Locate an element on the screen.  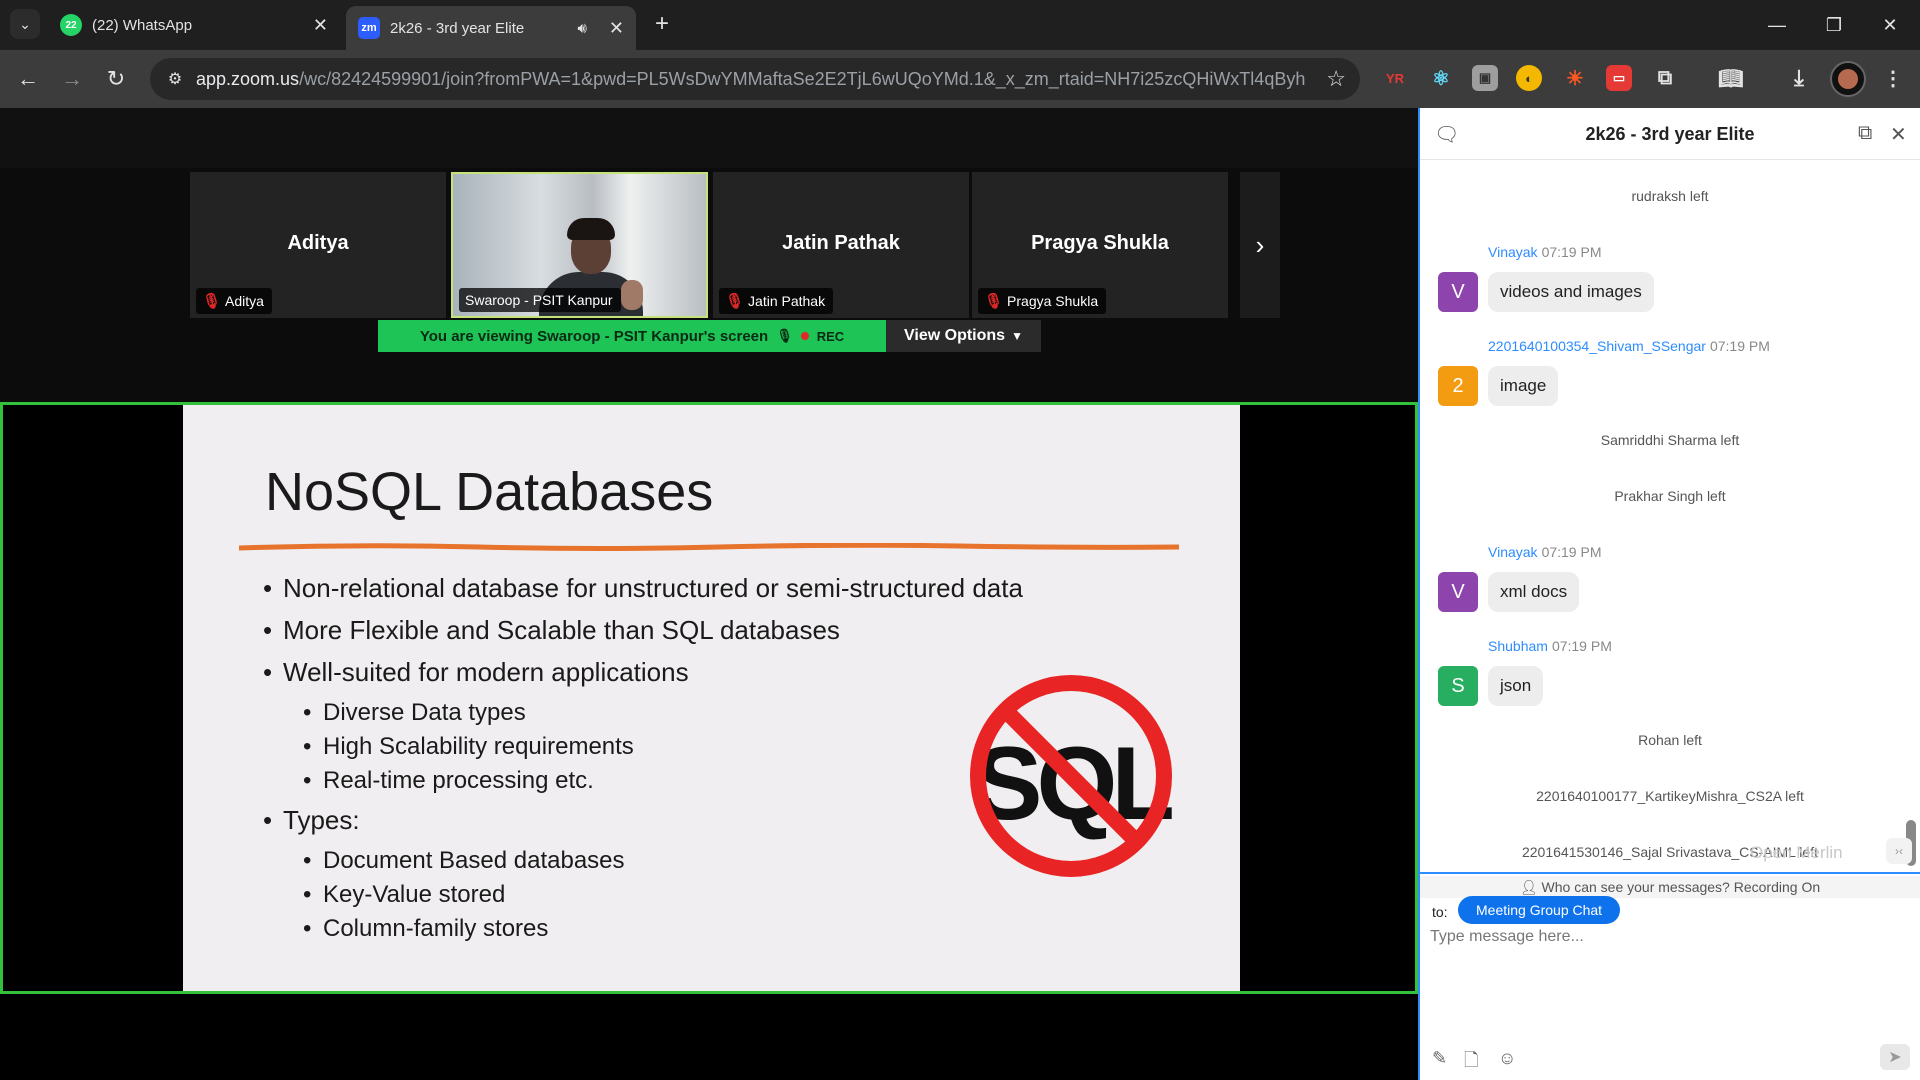
no-sql-logo: SQL is located at coordinates (1074, 776).